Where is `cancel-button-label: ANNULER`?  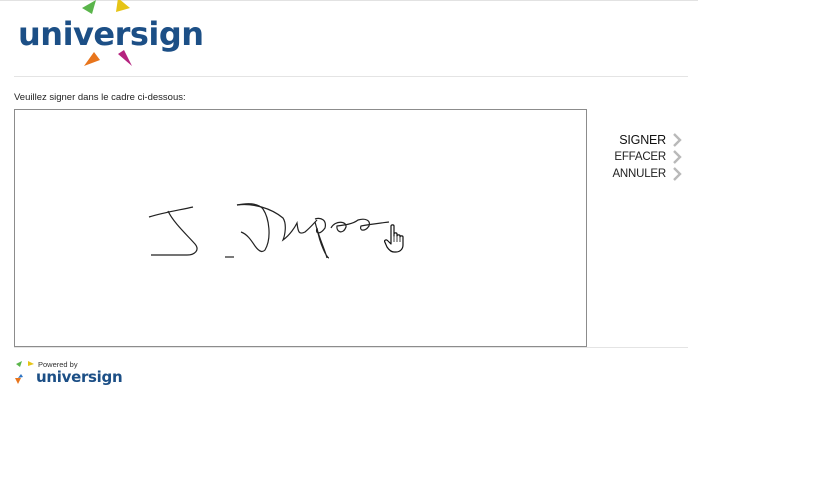
cancel-button-label: ANNULER is located at coordinates (639, 173).